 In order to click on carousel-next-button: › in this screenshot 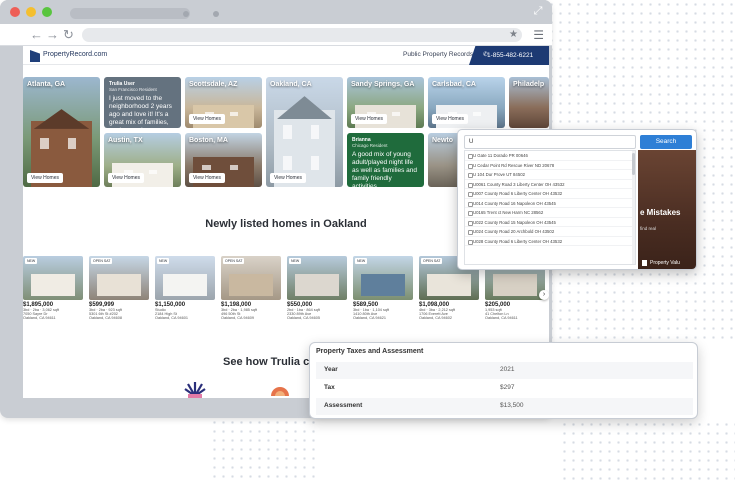, I will do `click(544, 295)`.